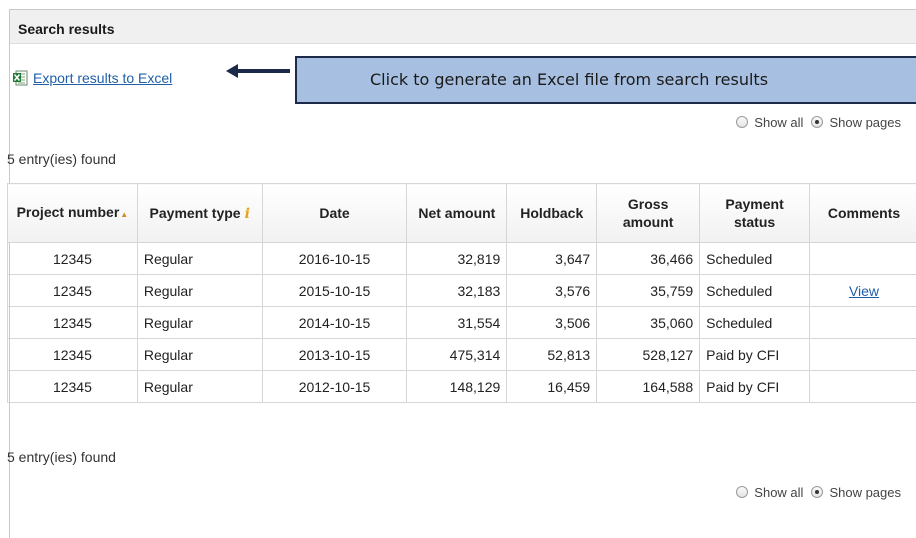  Describe the element at coordinates (457, 322) in the screenshot. I see `net-amount-cell: 31,554` at that location.